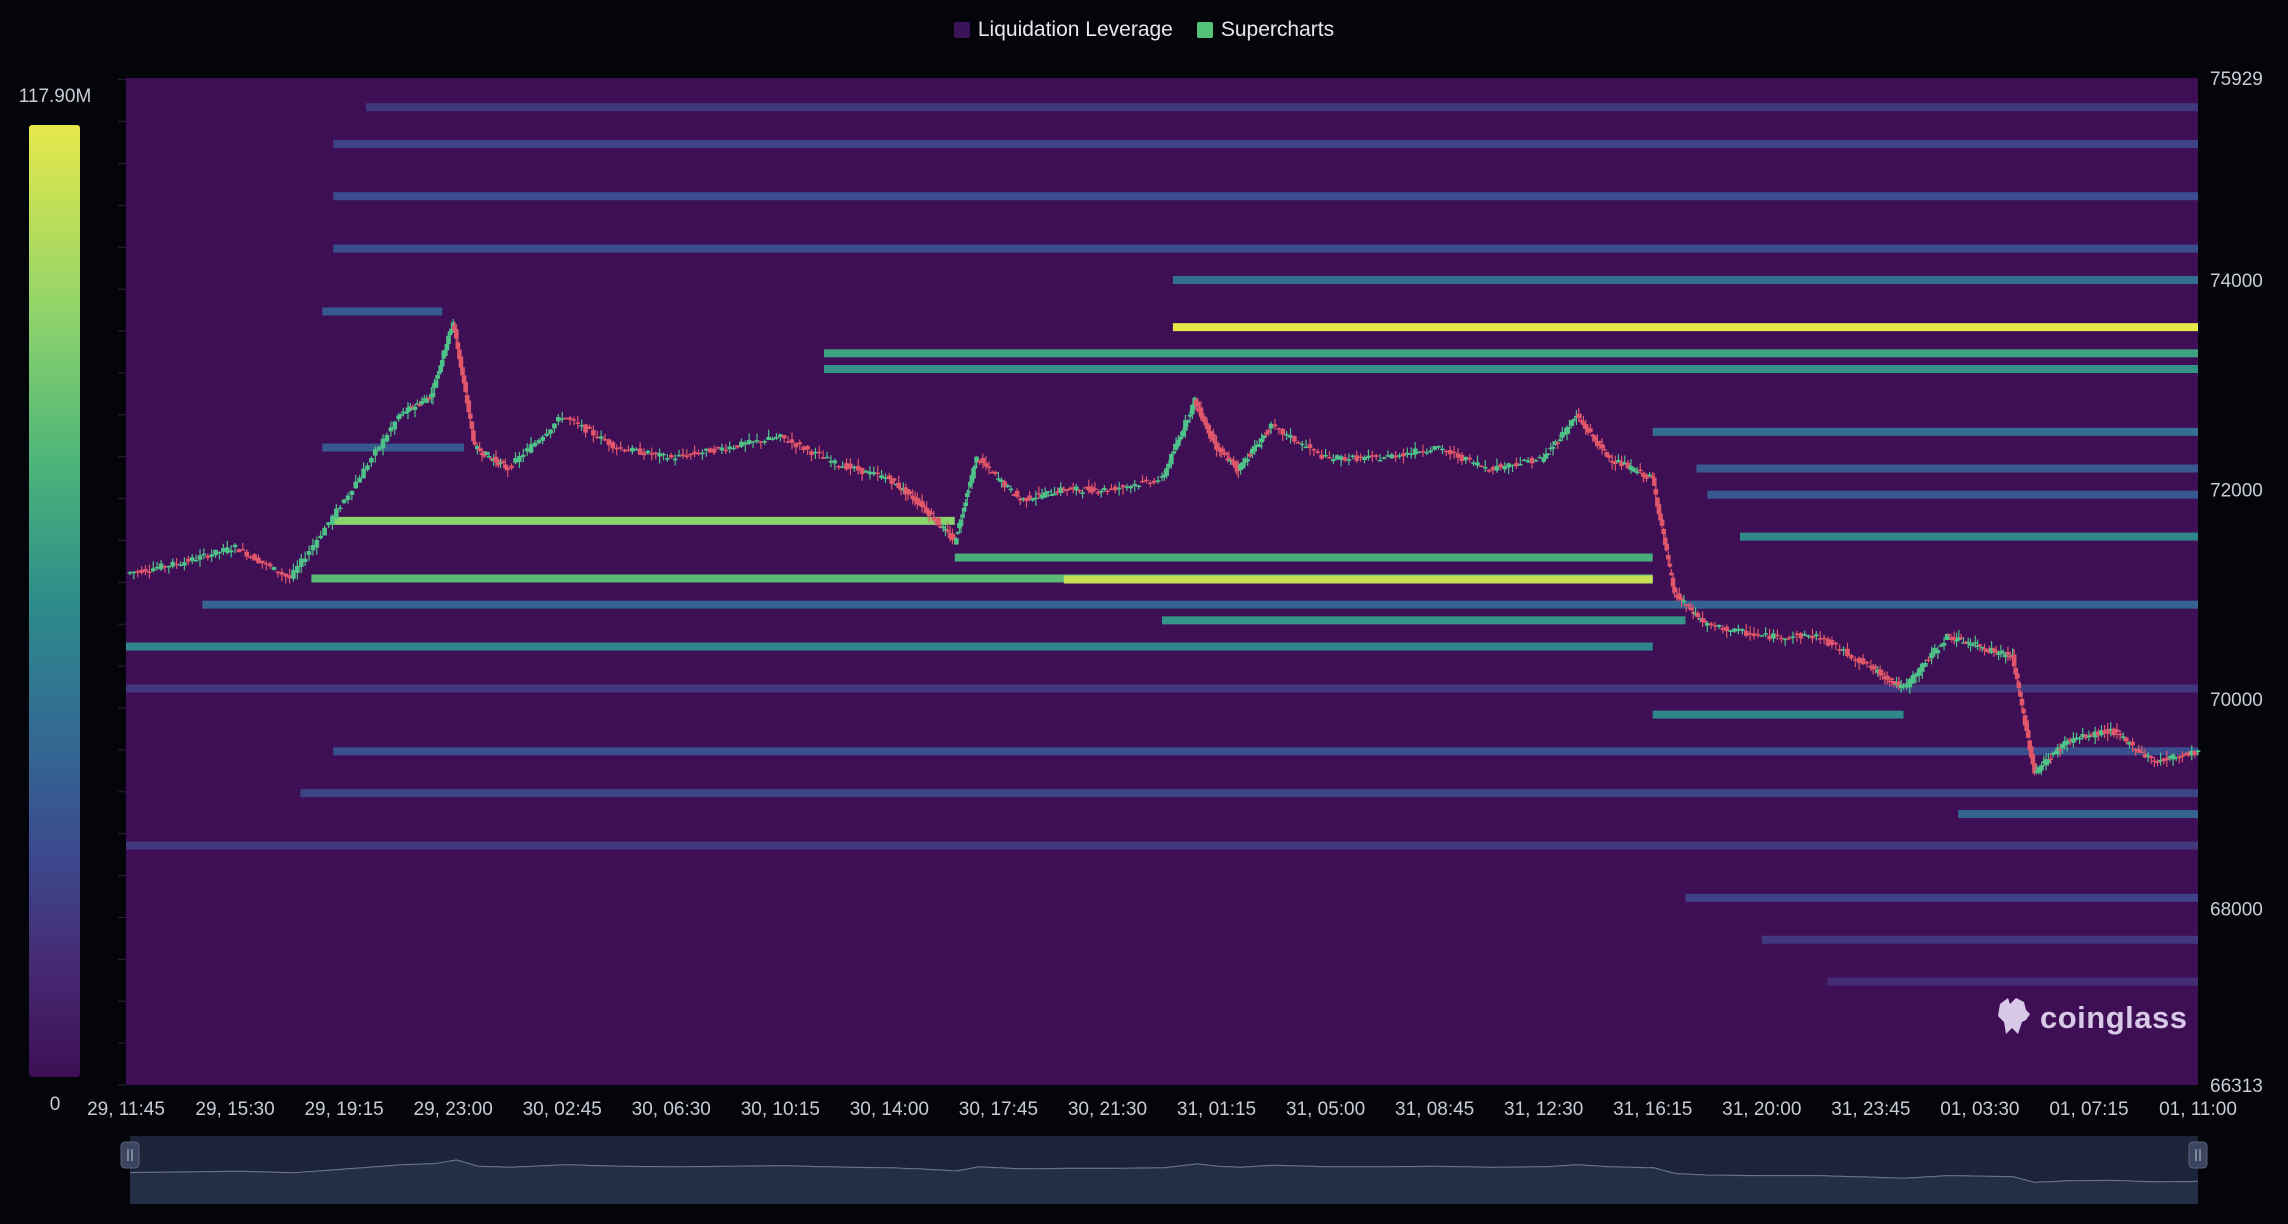 This screenshot has height=1224, width=2288. I want to click on x-tick-label: 29, 19:15, so click(343, 1109).